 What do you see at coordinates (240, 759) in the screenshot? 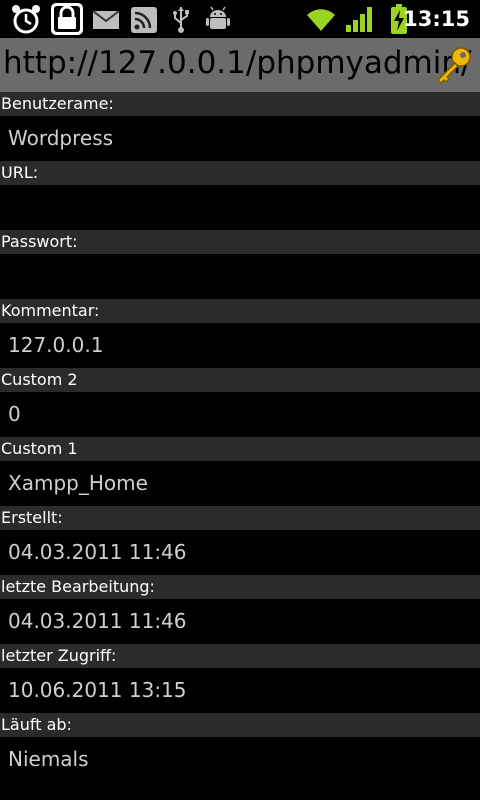
I see `field-value: Niemals` at bounding box center [240, 759].